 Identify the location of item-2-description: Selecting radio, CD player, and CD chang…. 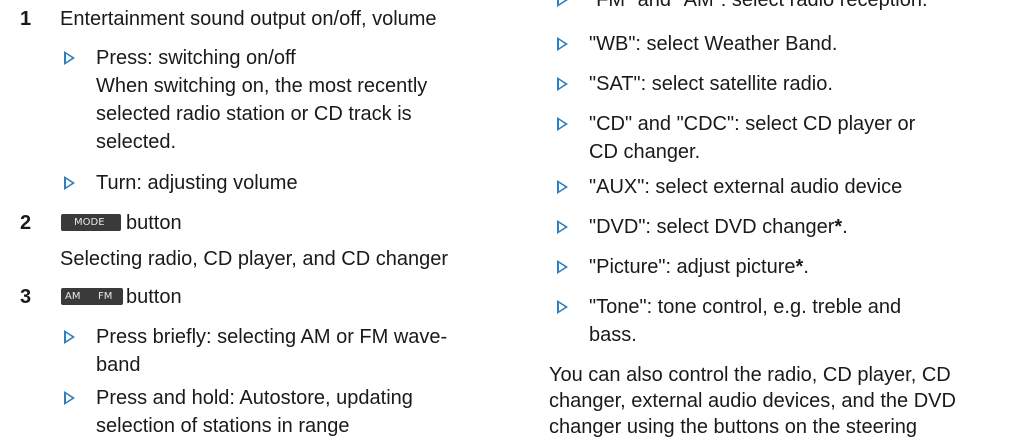
(254, 259).